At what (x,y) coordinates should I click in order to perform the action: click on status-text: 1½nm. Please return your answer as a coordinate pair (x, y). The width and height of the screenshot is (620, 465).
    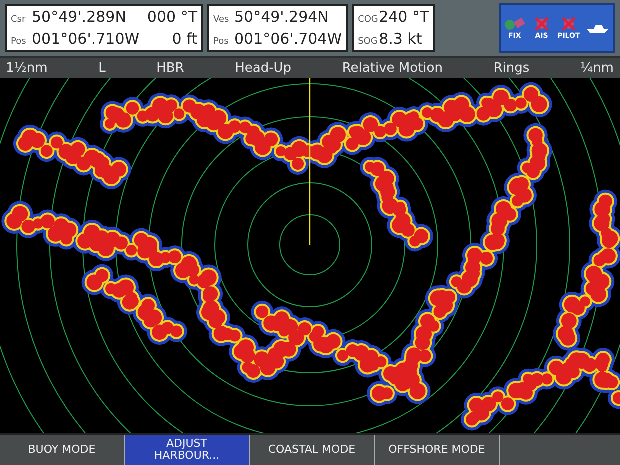
    Looking at the image, I should click on (27, 68).